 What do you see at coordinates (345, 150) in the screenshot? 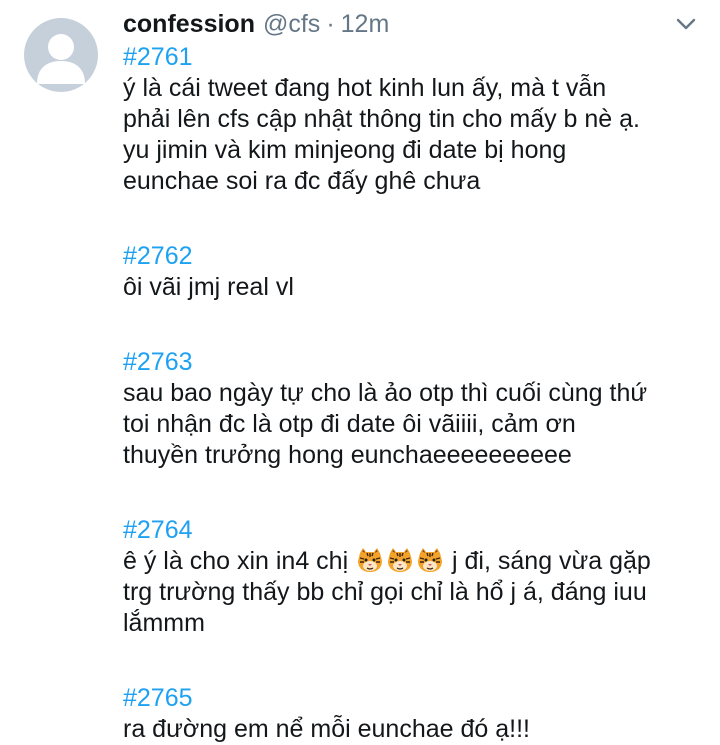
I see `text-line: yu jimin và kim minjeong đi date bị hong` at bounding box center [345, 150].